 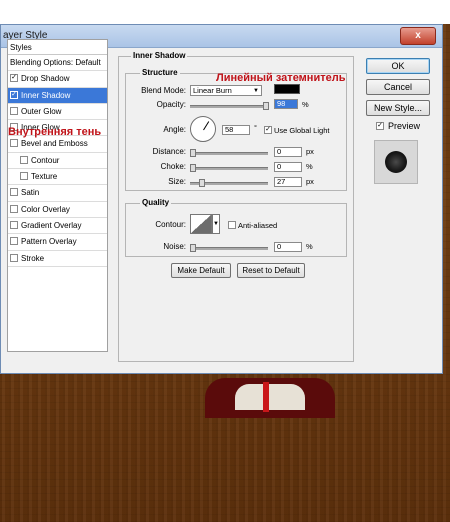 What do you see at coordinates (44, 177) in the screenshot?
I see `style-item-label: Texture` at bounding box center [44, 177].